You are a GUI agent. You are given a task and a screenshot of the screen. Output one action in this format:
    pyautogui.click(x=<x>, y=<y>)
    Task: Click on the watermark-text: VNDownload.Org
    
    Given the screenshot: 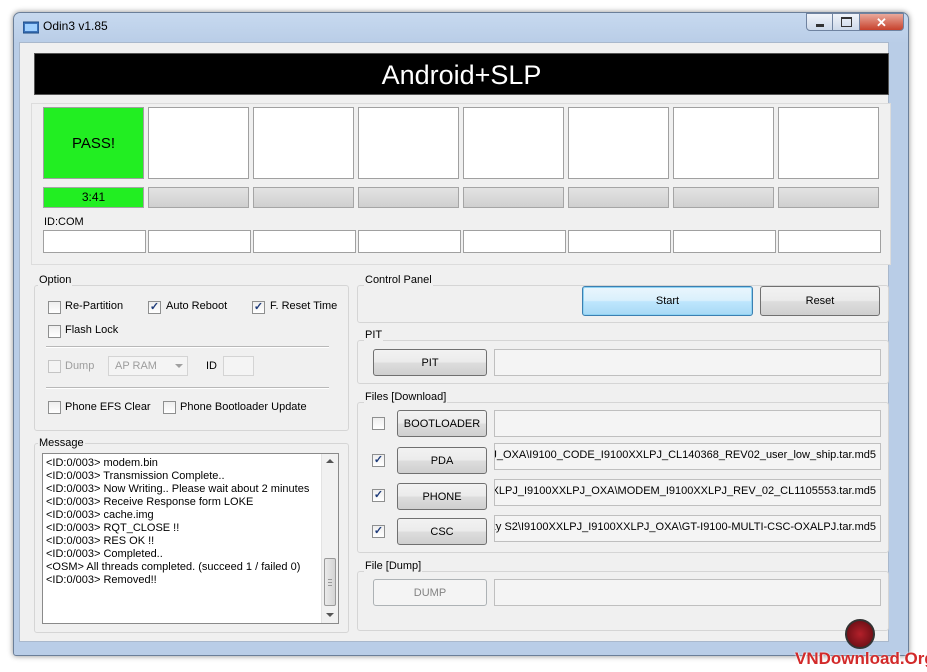 What is the action you would take?
    pyautogui.click(x=861, y=658)
    